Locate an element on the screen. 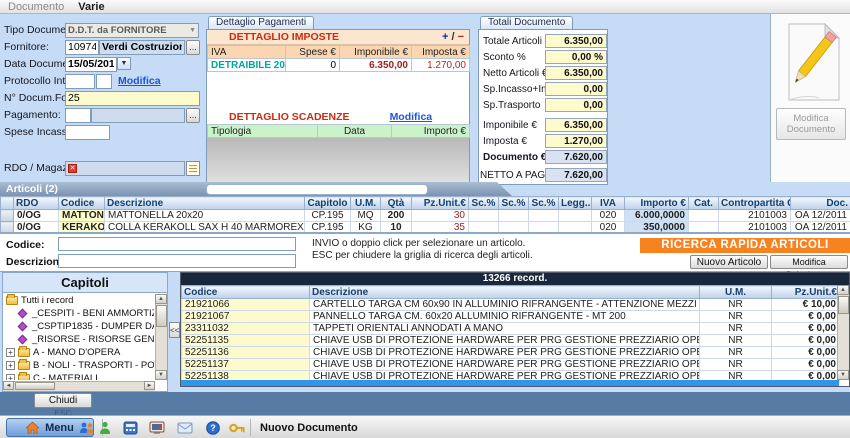  sconto-value: 0,00 % is located at coordinates (576, 57).